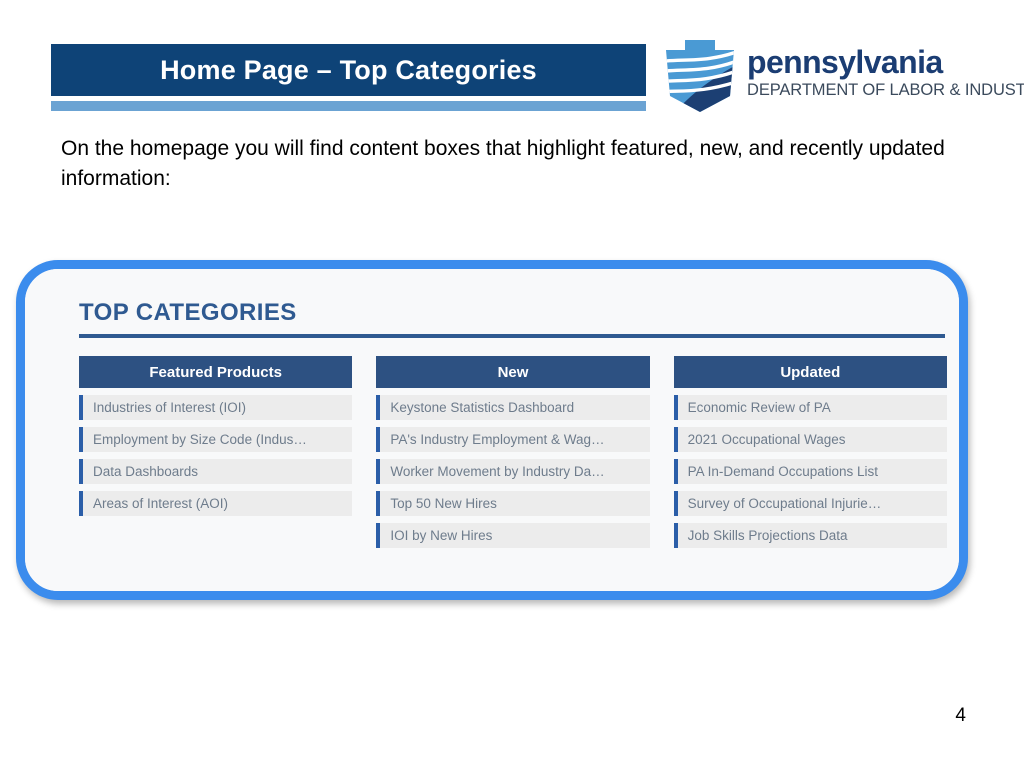 The width and height of the screenshot is (1024, 768). Describe the element at coordinates (216, 407) in the screenshot. I see `list-item: Industries of Interest (IOI)` at that location.